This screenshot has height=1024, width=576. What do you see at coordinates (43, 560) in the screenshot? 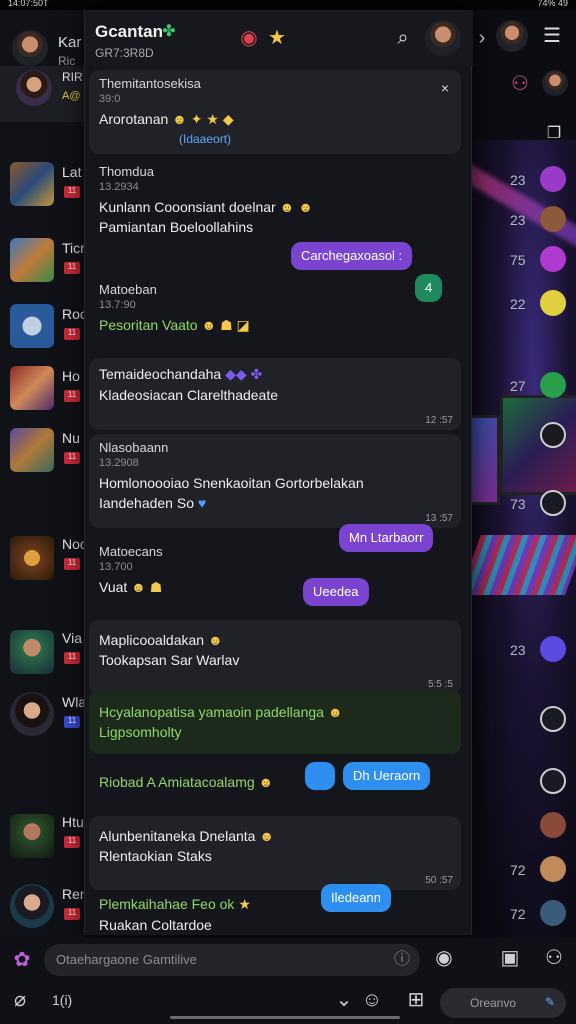
I see `list-item: Noc 11` at bounding box center [43, 560].